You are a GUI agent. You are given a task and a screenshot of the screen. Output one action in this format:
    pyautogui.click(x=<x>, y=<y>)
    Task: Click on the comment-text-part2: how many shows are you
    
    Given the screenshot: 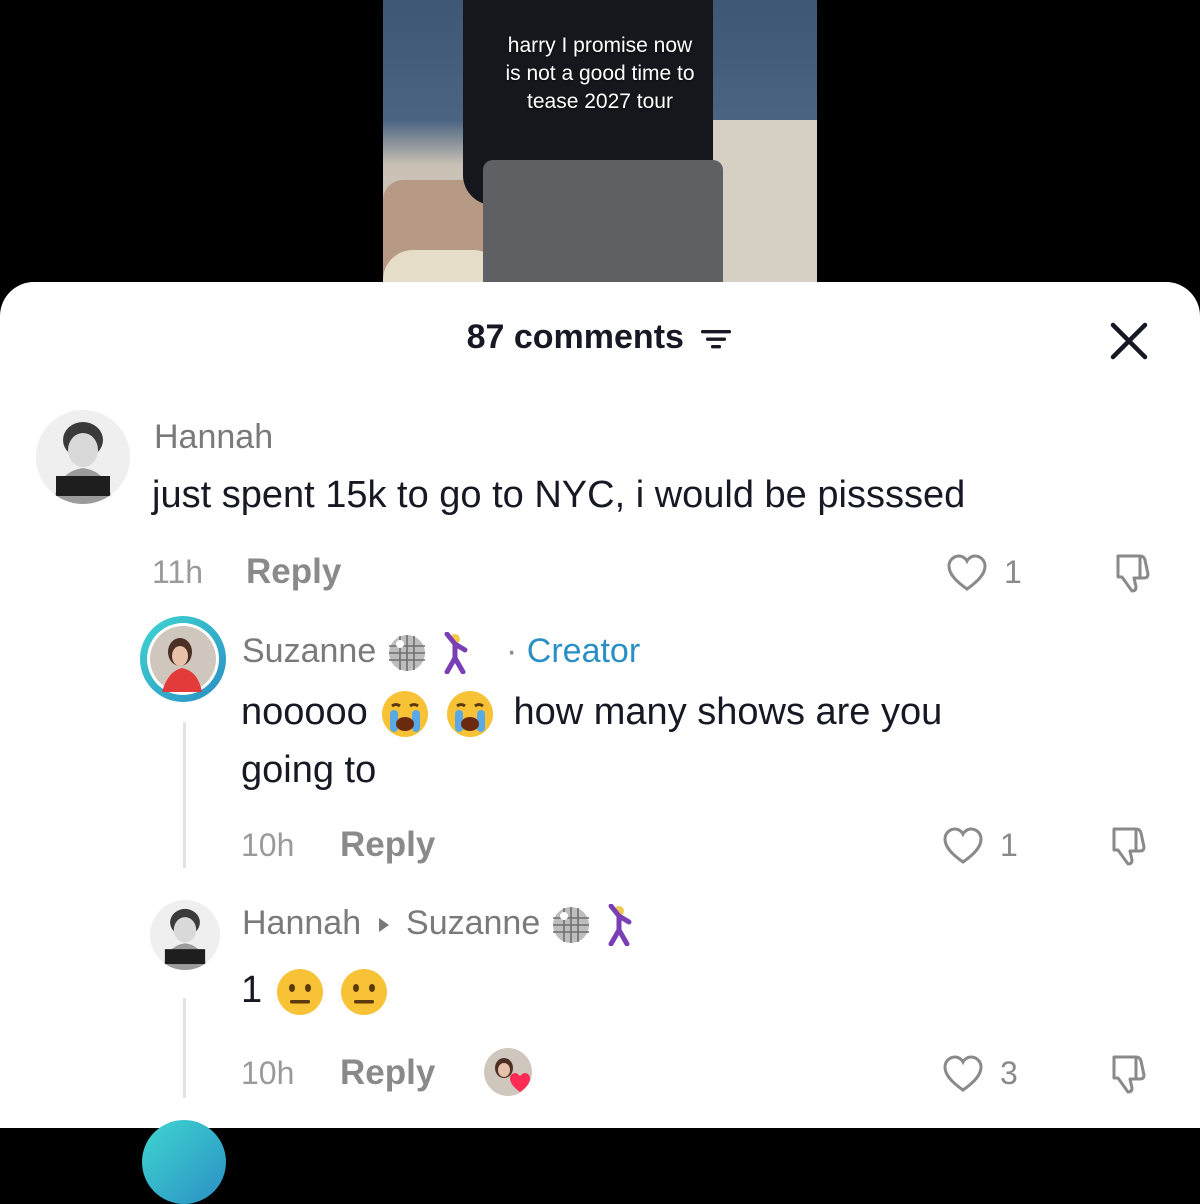 What is the action you would take?
    pyautogui.click(x=728, y=712)
    